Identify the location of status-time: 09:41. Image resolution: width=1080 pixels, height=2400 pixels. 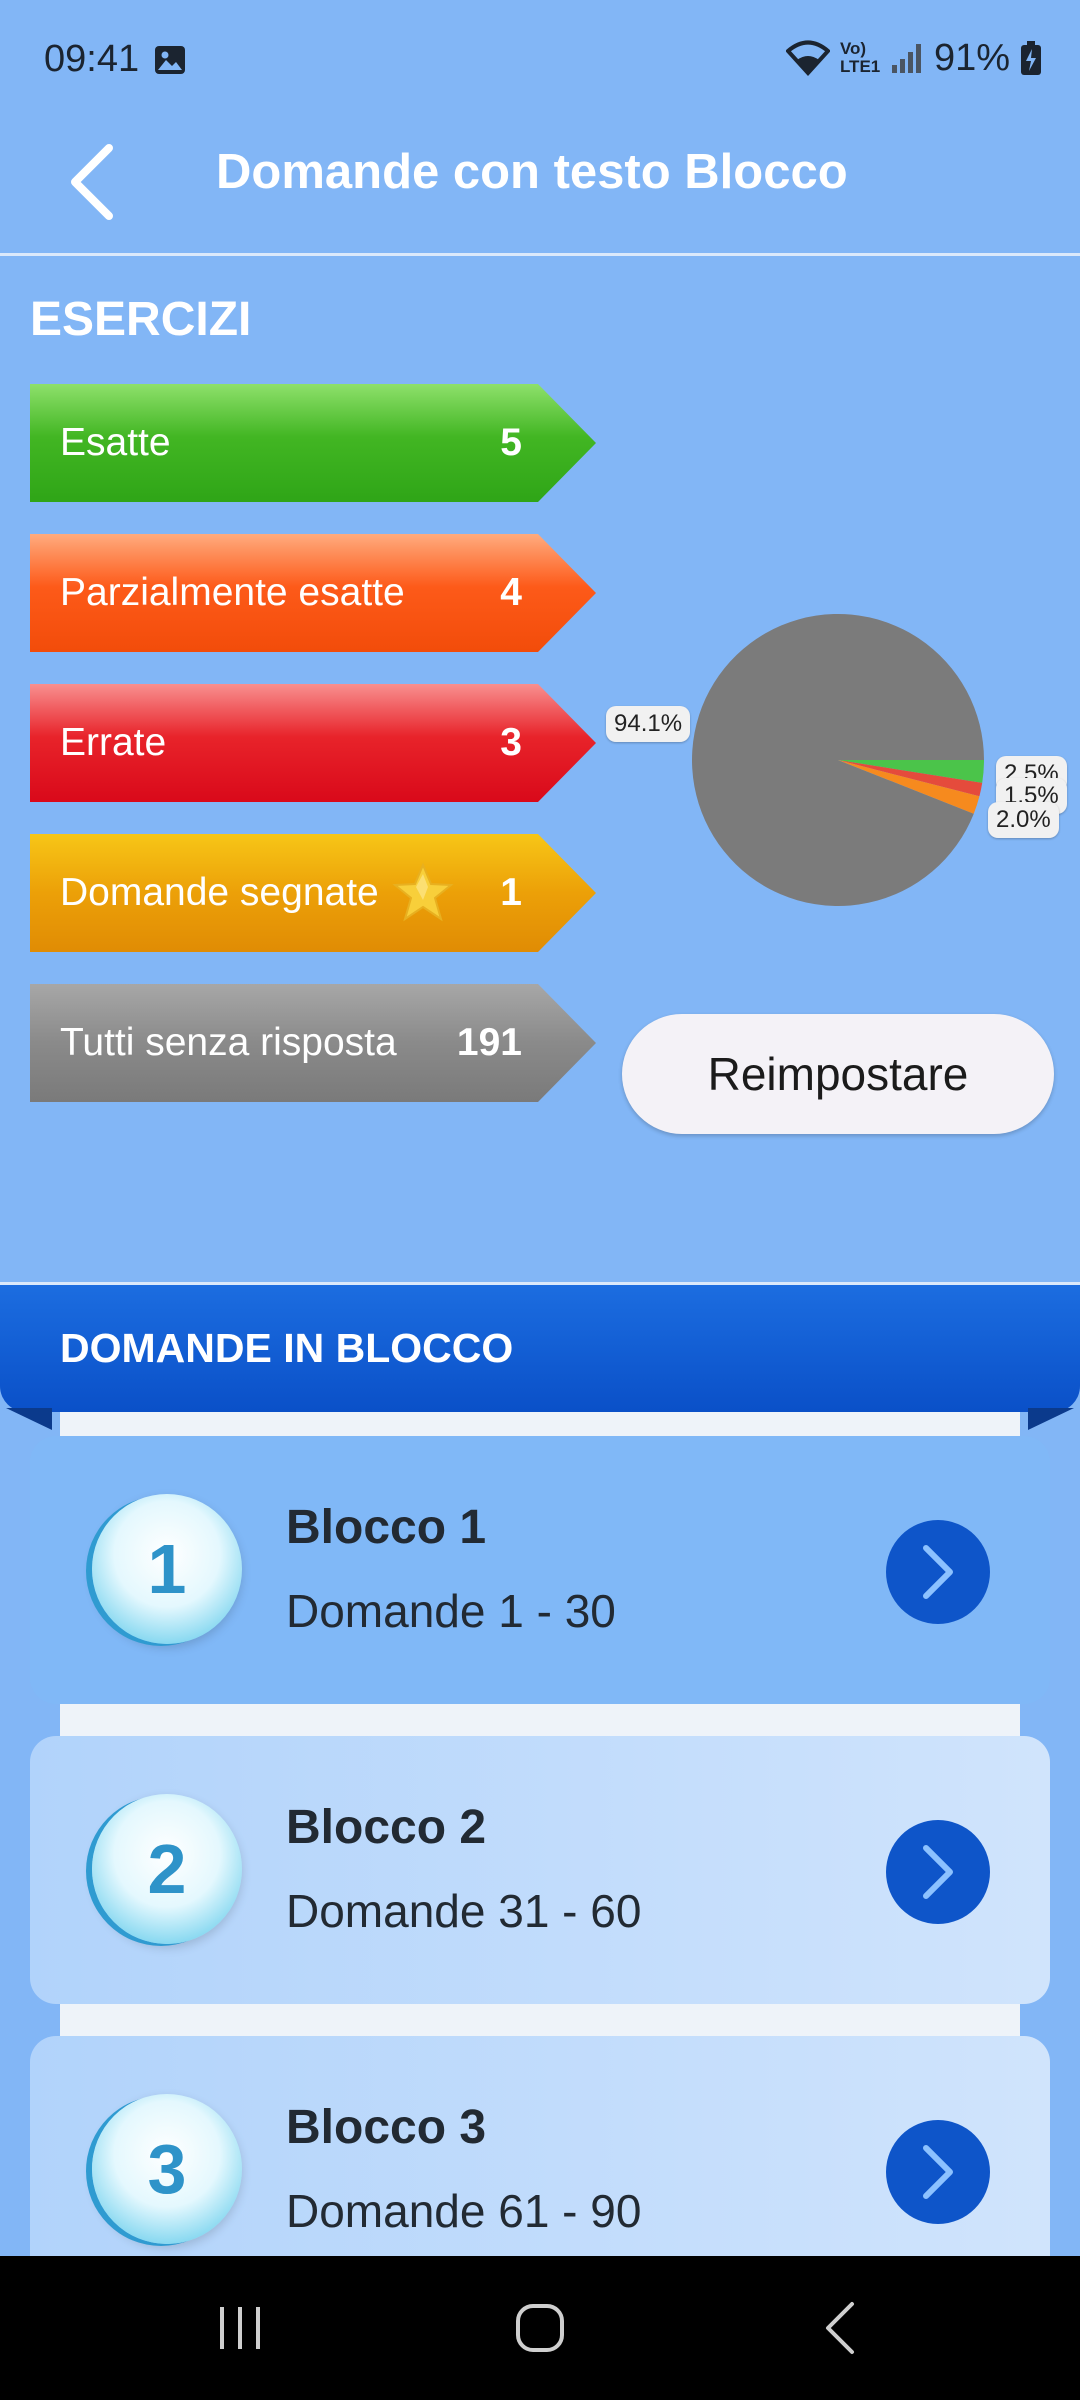
(92, 59).